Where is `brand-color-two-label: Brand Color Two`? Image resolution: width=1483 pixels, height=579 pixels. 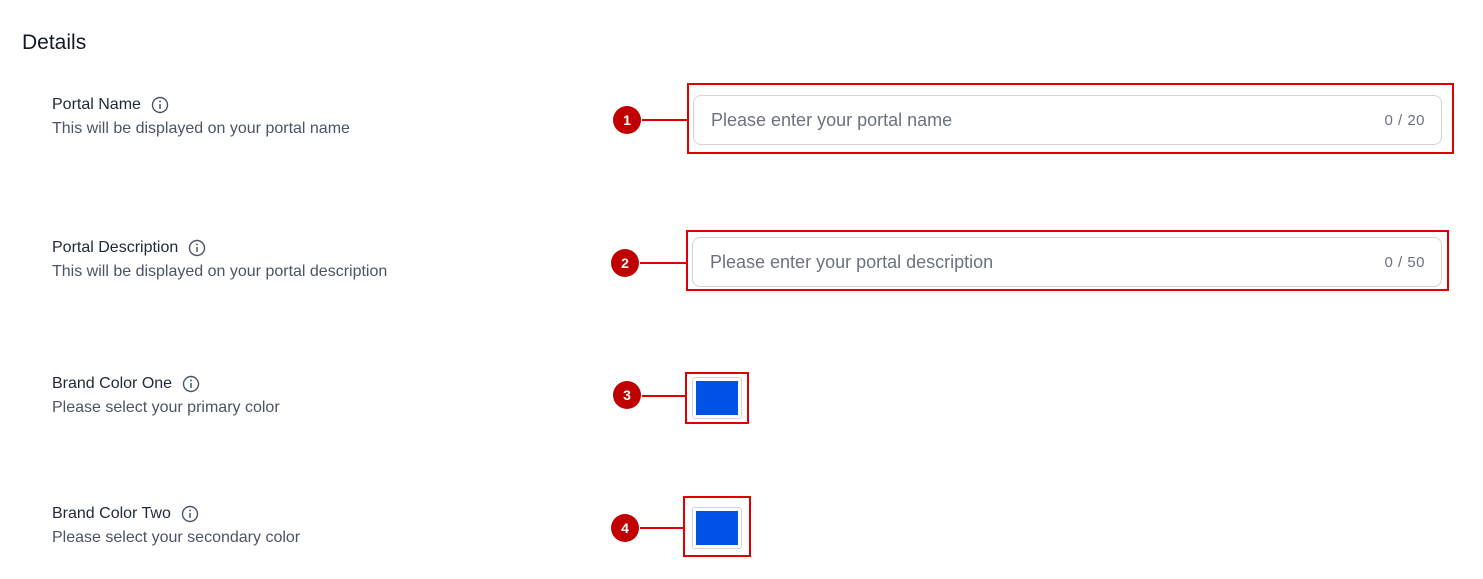
brand-color-two-label: Brand Color Two is located at coordinates (111, 513).